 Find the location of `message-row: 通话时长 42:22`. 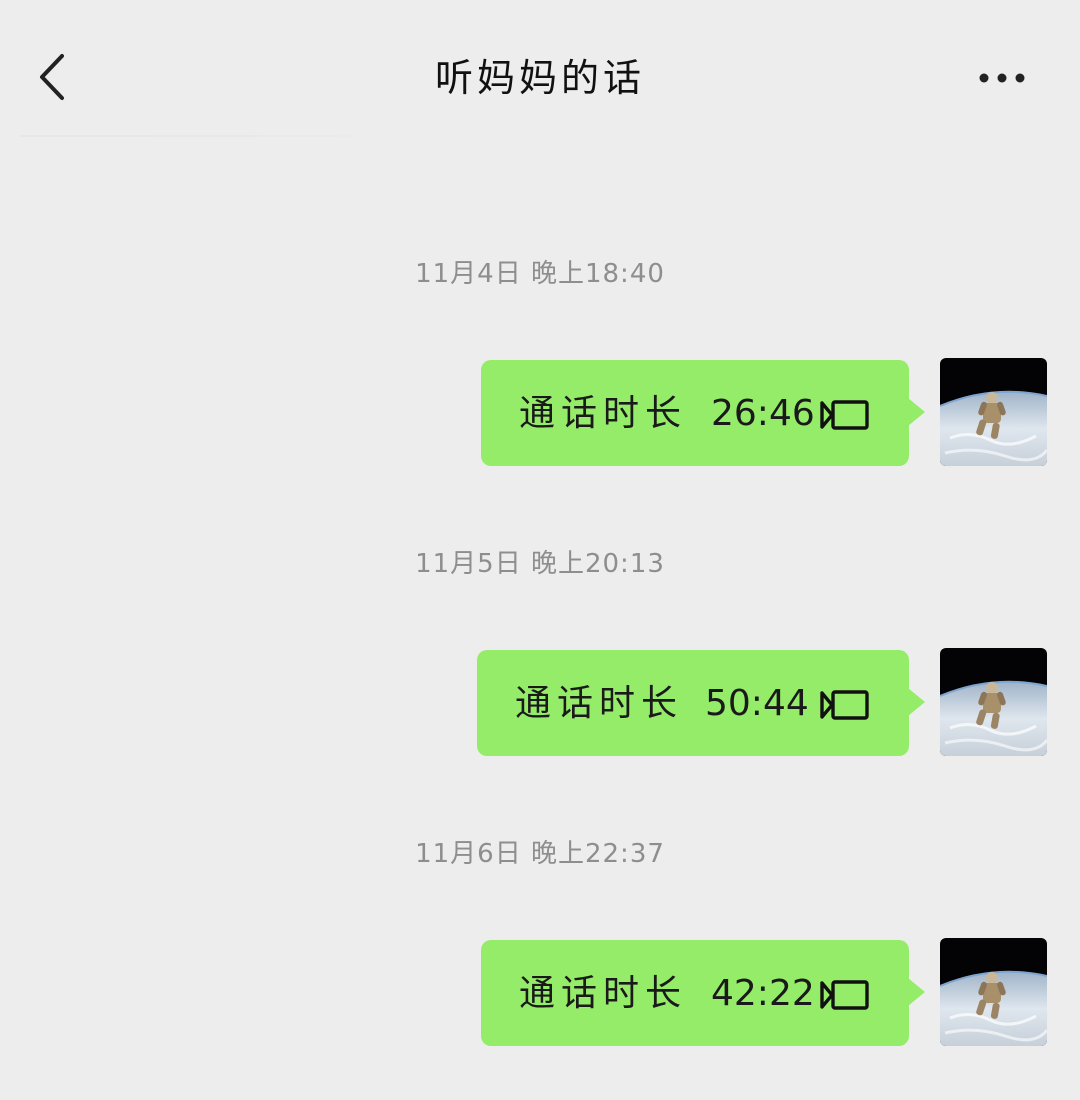

message-row: 通话时长 42:22 is located at coordinates (540, 993).